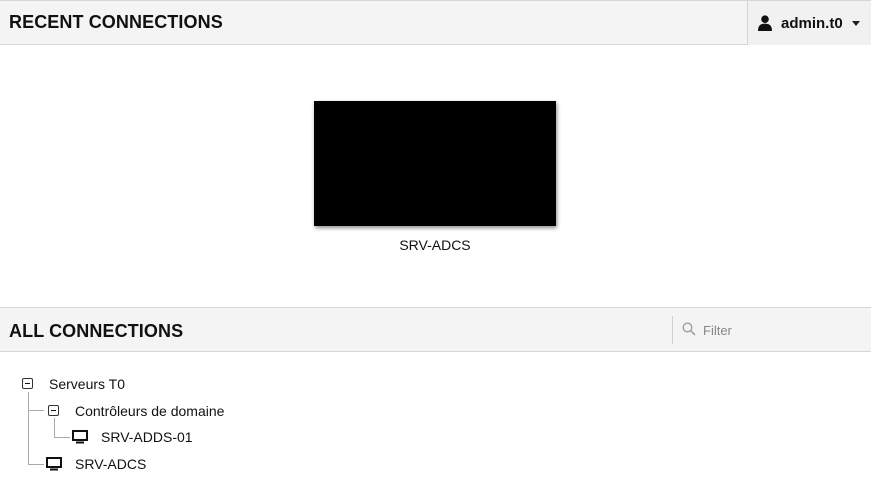  I want to click on all-connections-header: ALL CONNECTIONS, so click(435, 329).